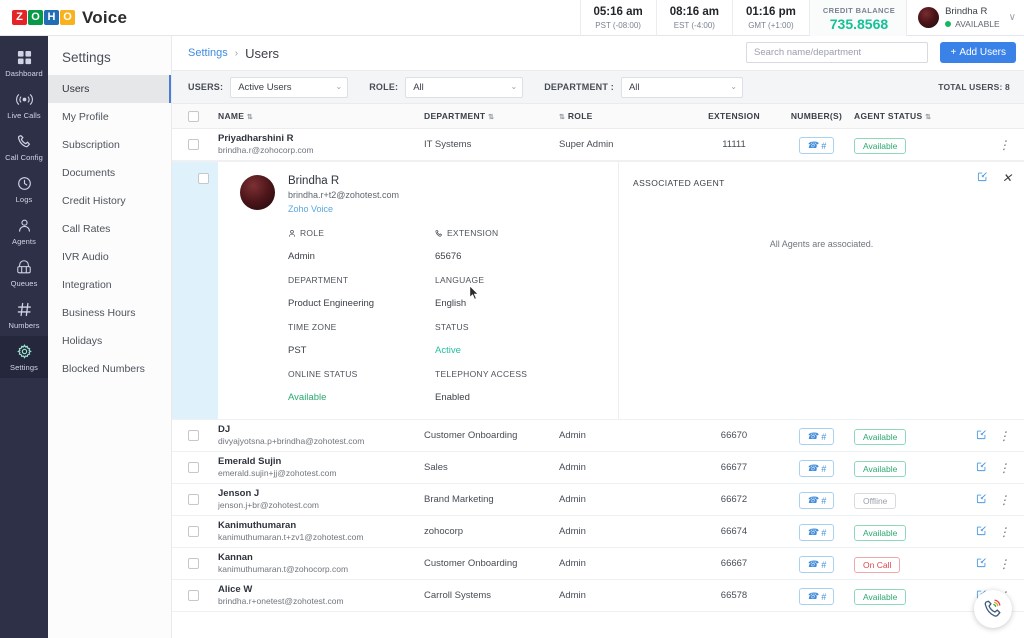 The image size is (1024, 638). I want to click on add-users-label: Add Users, so click(982, 52).